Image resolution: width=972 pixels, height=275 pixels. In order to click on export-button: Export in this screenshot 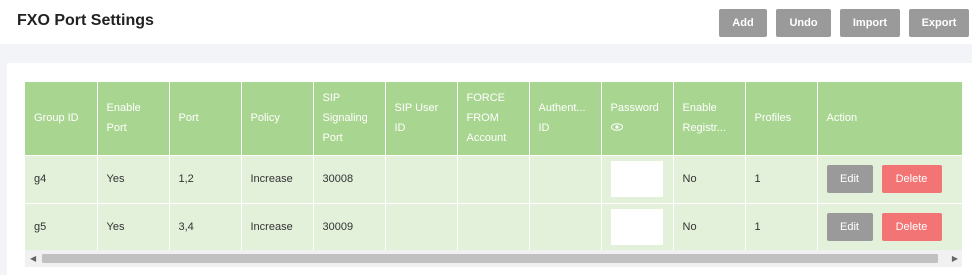, I will do `click(939, 23)`.